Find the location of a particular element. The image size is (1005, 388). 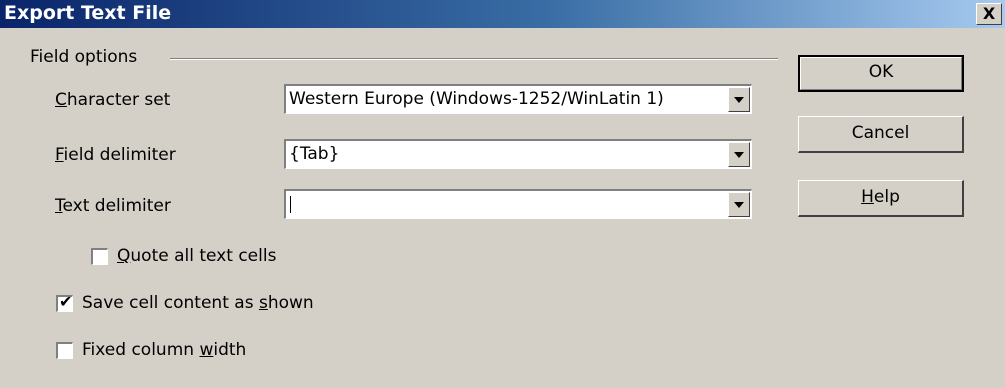

text-delimiter-dropdown-button is located at coordinates (739, 204).